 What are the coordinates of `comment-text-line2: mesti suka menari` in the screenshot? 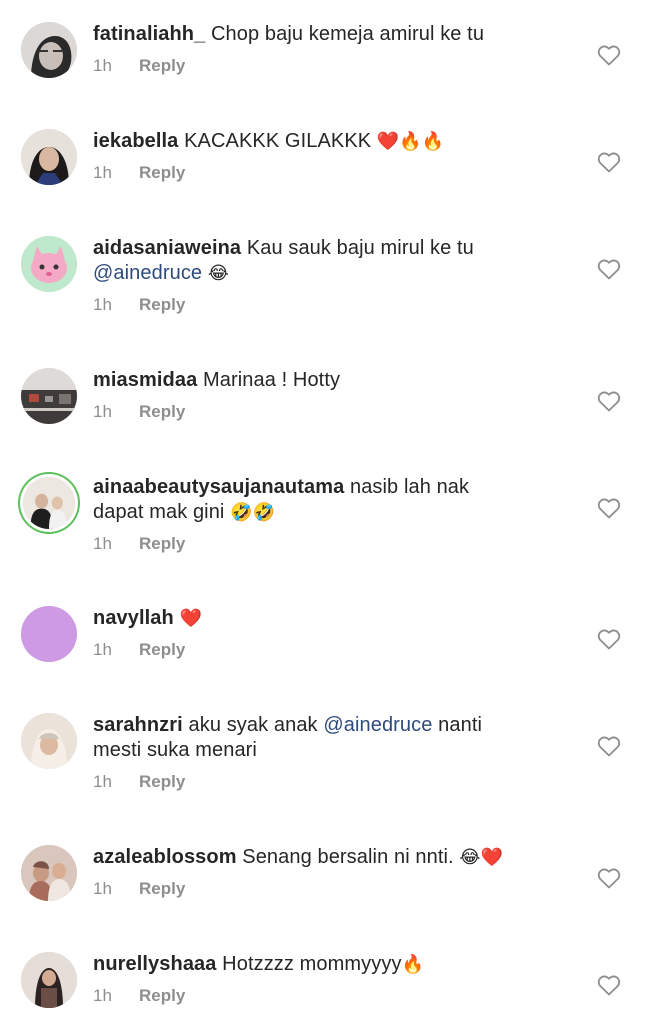 It's located at (175, 750).